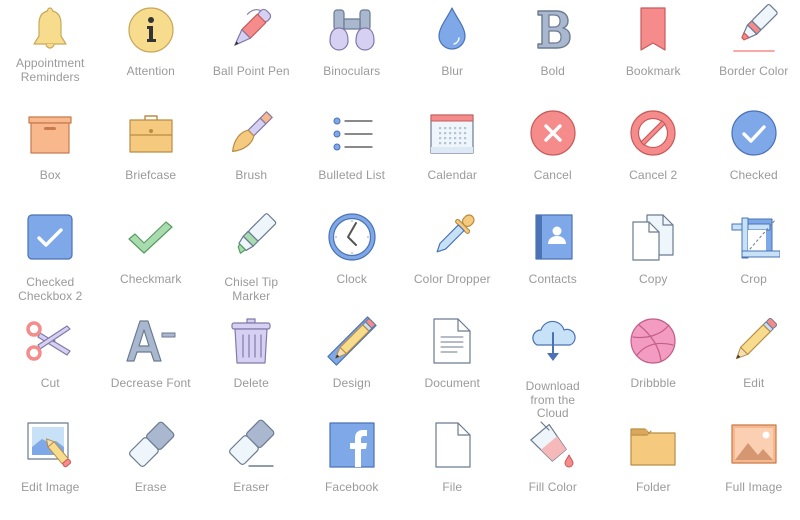 The height and width of the screenshot is (520, 800). I want to click on icon-tile-cut: Cut, so click(50, 364).